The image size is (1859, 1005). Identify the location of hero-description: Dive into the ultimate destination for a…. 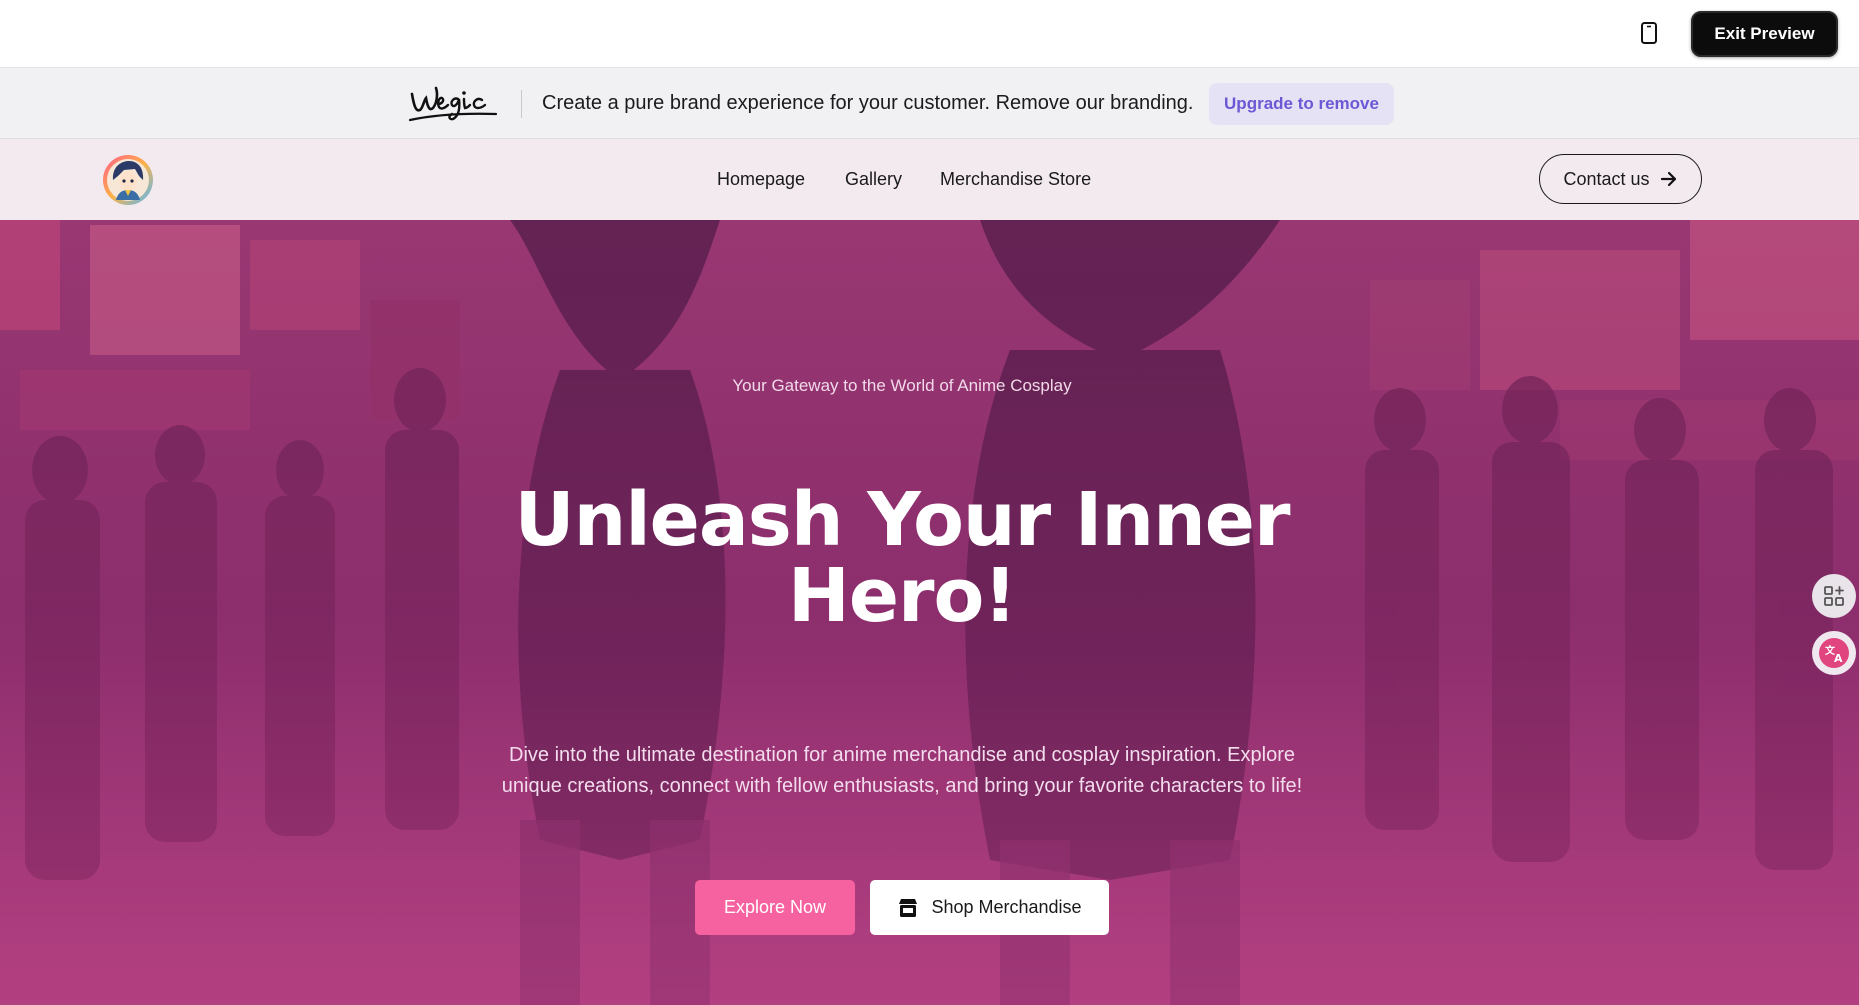
(902, 771).